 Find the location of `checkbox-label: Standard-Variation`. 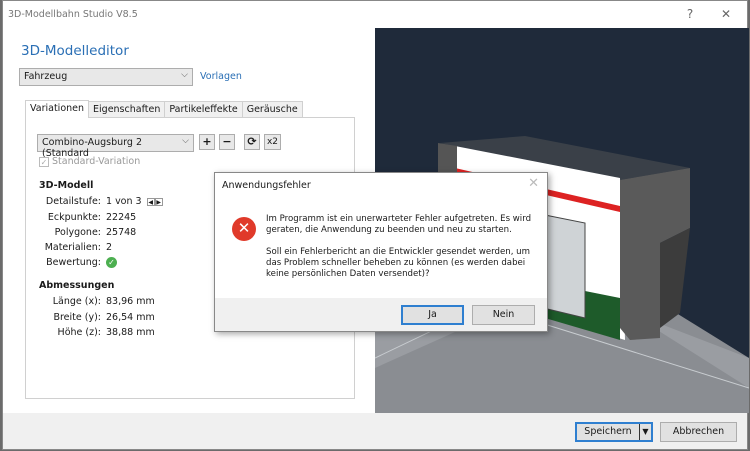

checkbox-label: Standard-Variation is located at coordinates (96, 161).